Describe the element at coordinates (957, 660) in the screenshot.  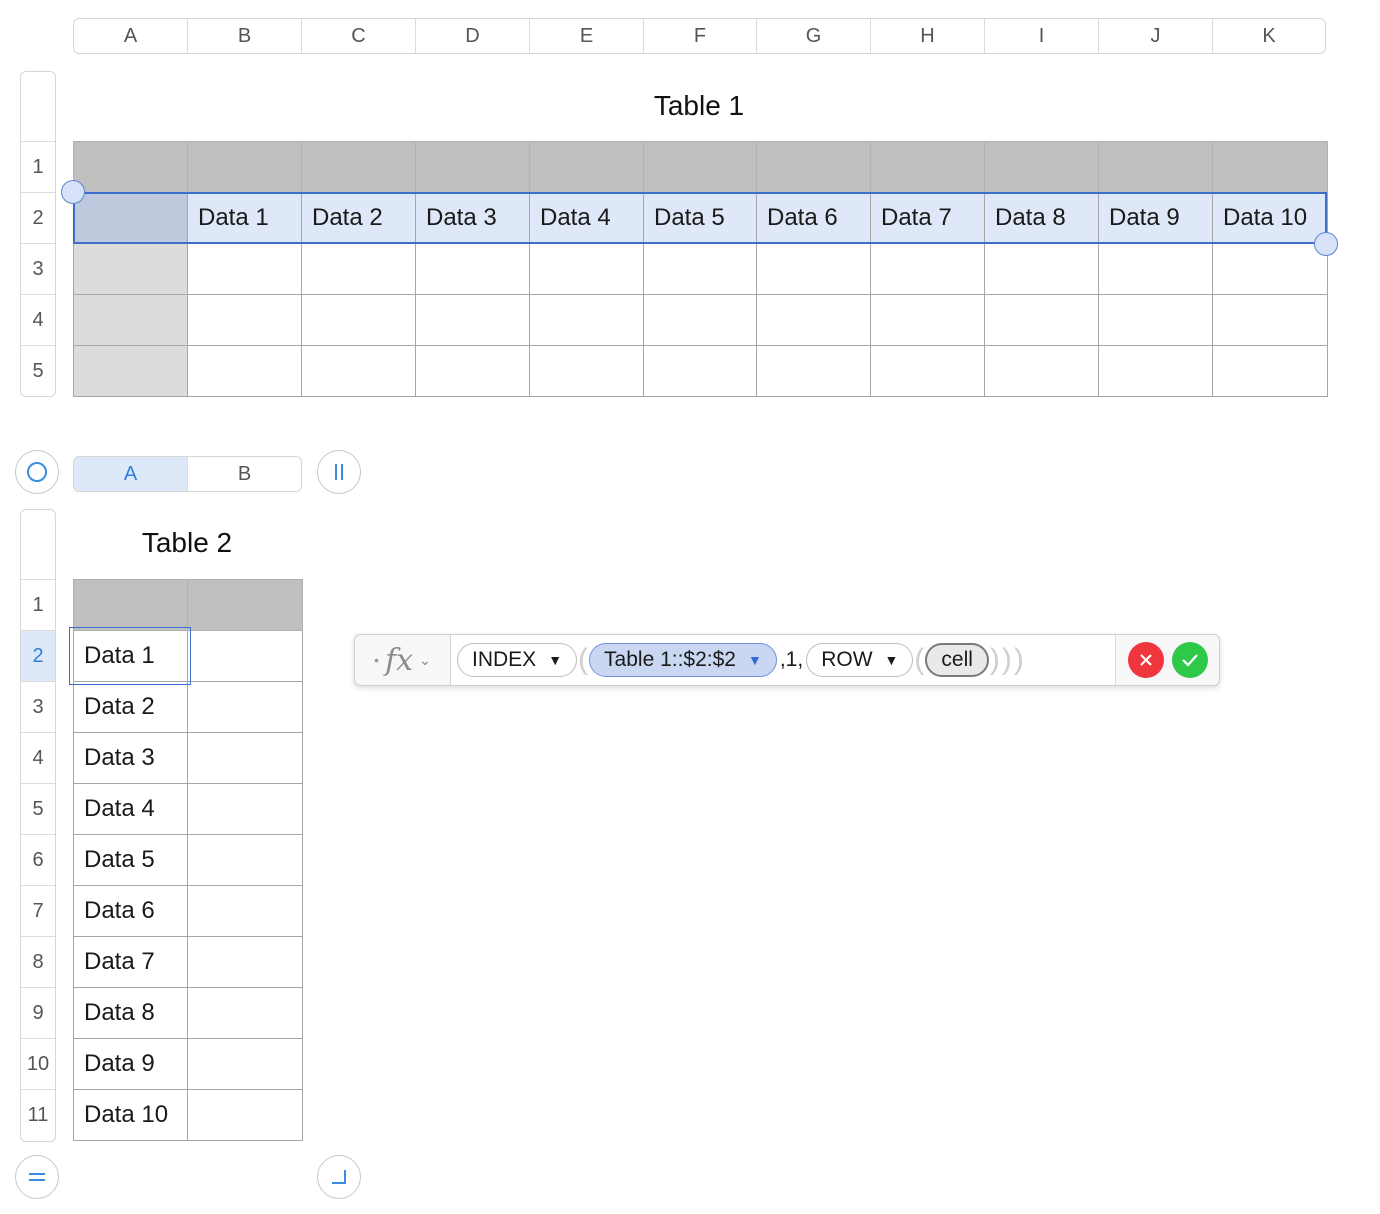
I see `argument-token-cell: cell` at that location.